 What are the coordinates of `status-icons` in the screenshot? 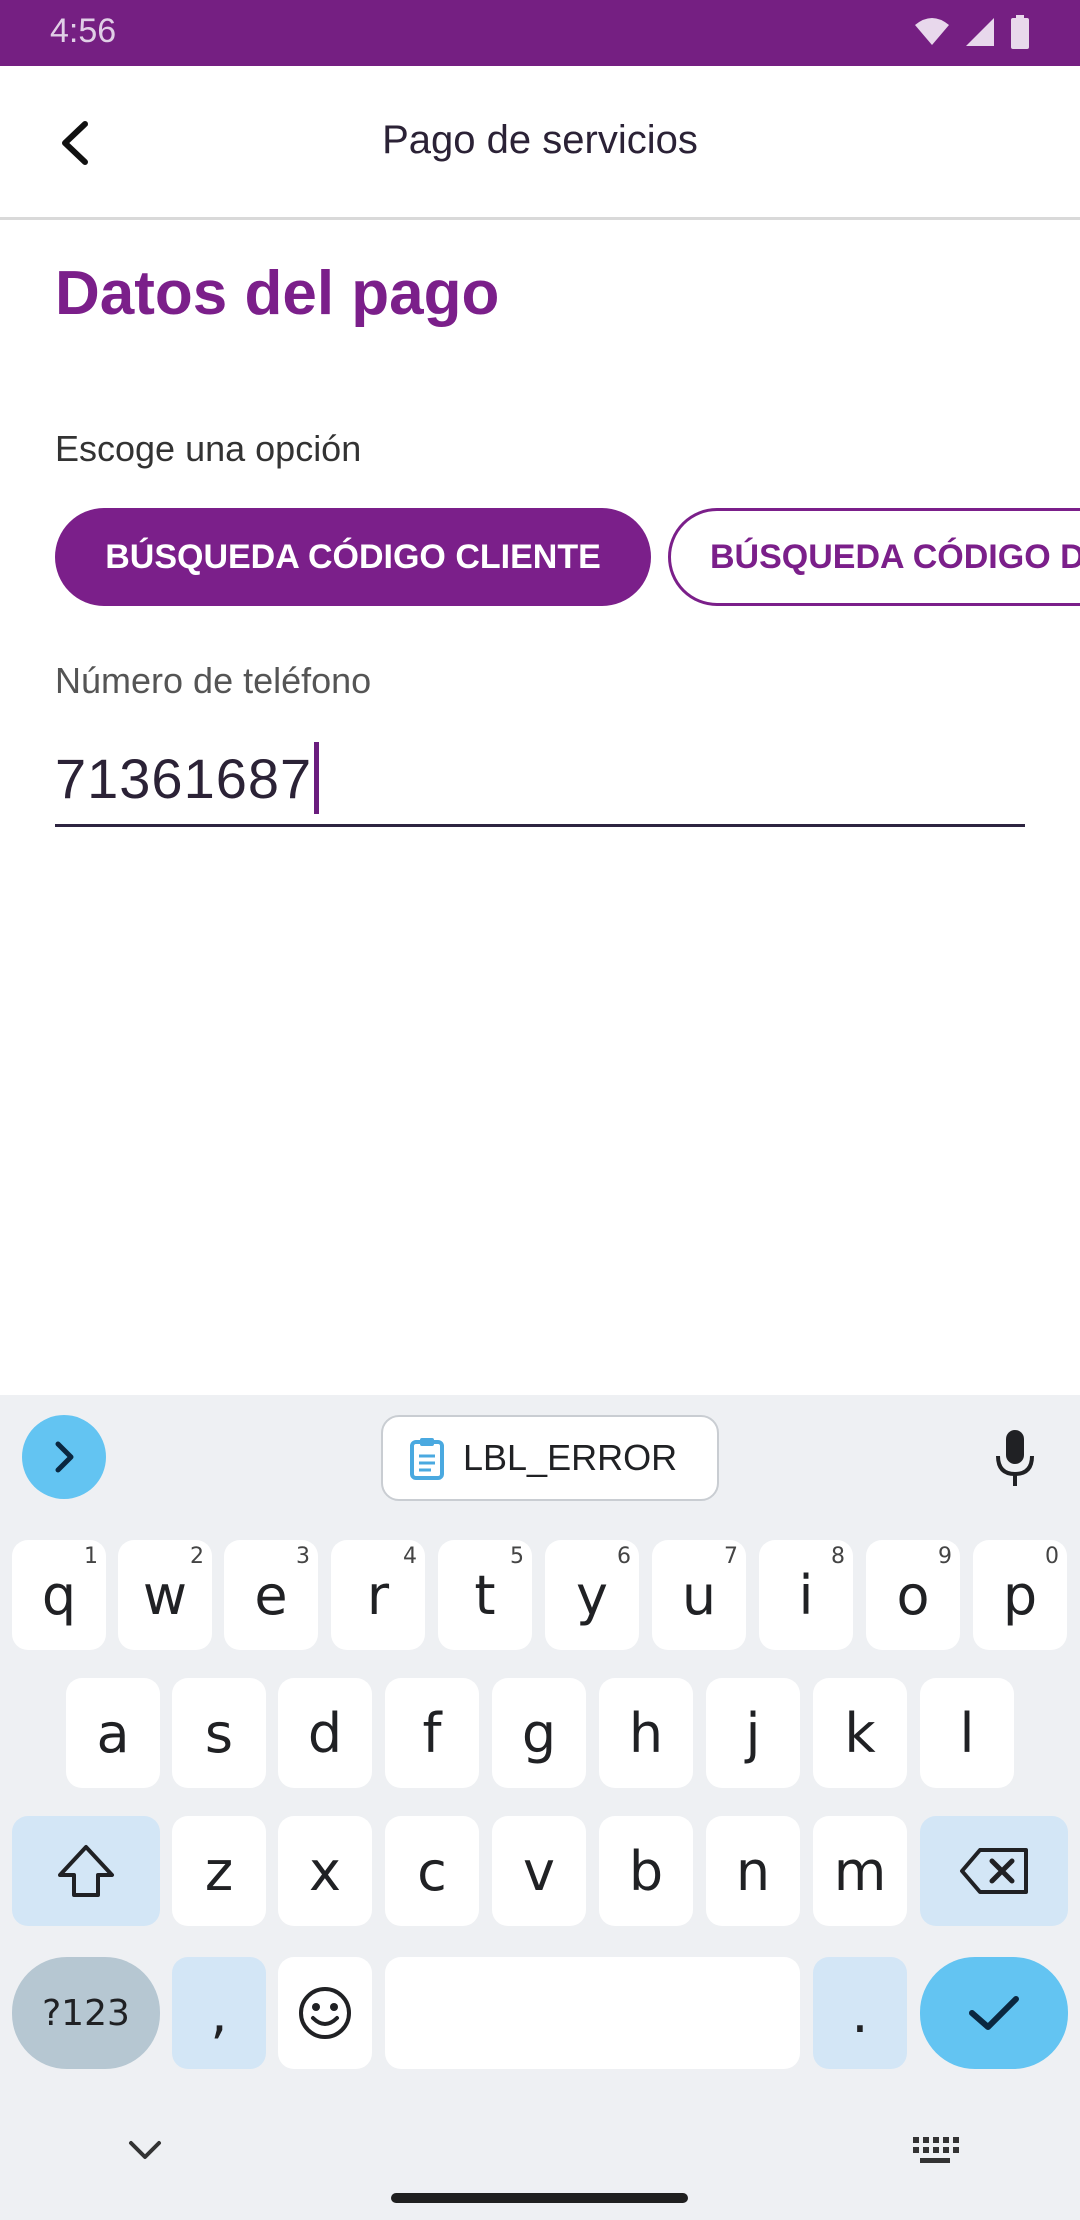 It's located at (972, 32).